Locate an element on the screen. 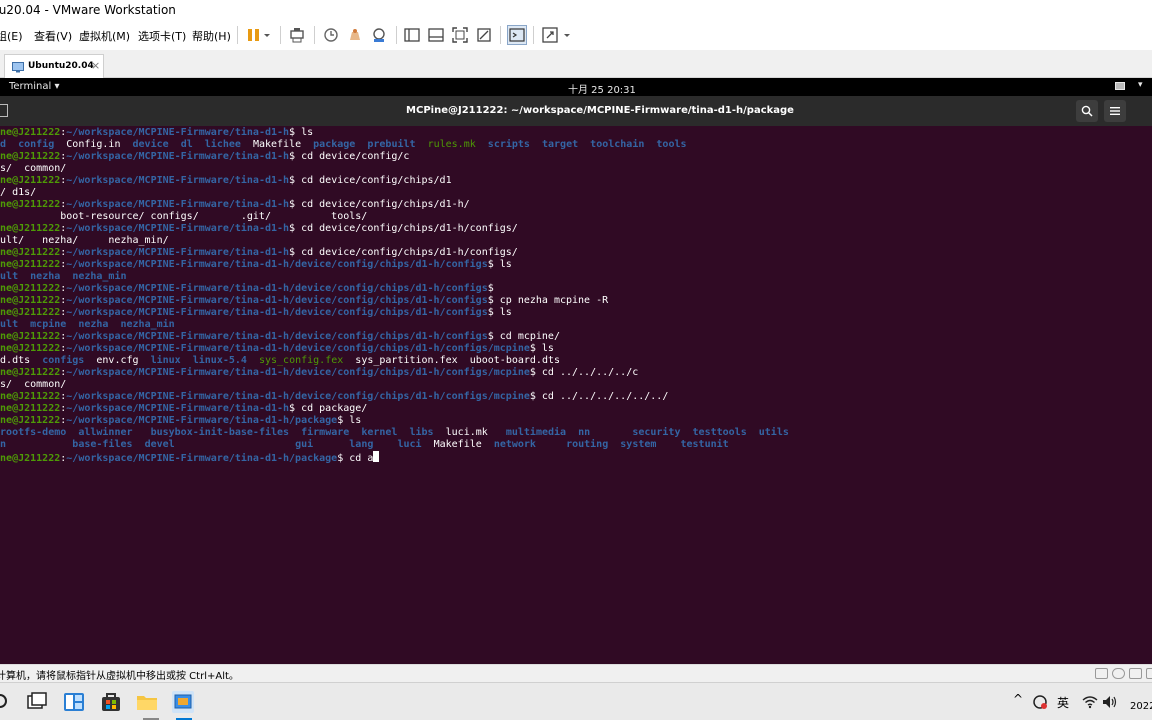 Image resolution: width=1152 pixels, height=720 pixels. file-explorer-icon is located at coordinates (147, 702).